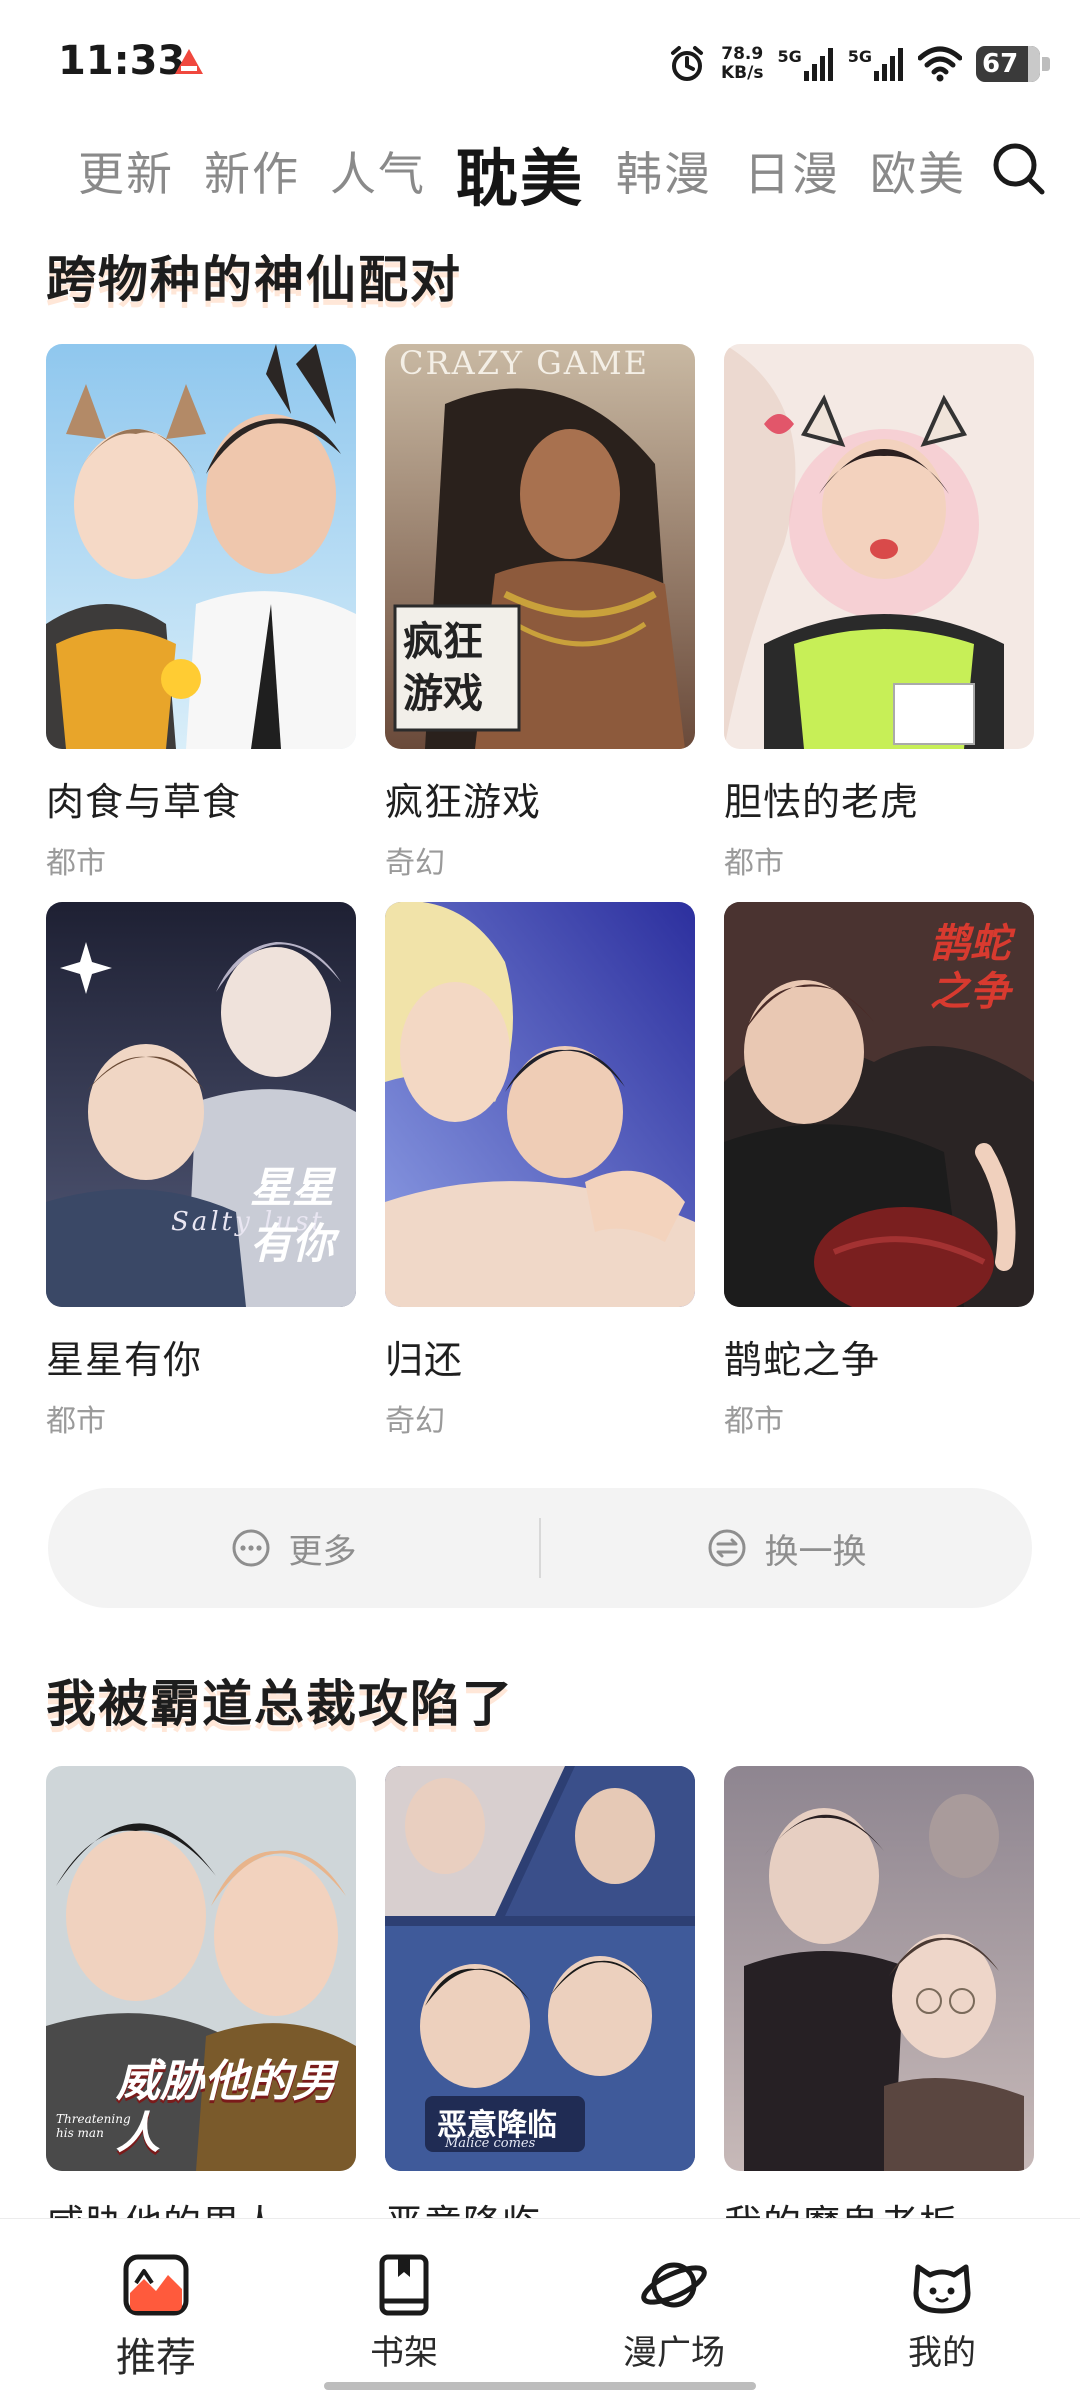 The height and width of the screenshot is (2400, 1080). Describe the element at coordinates (742, 54) in the screenshot. I see `net-speed-value: 78.9` at that location.